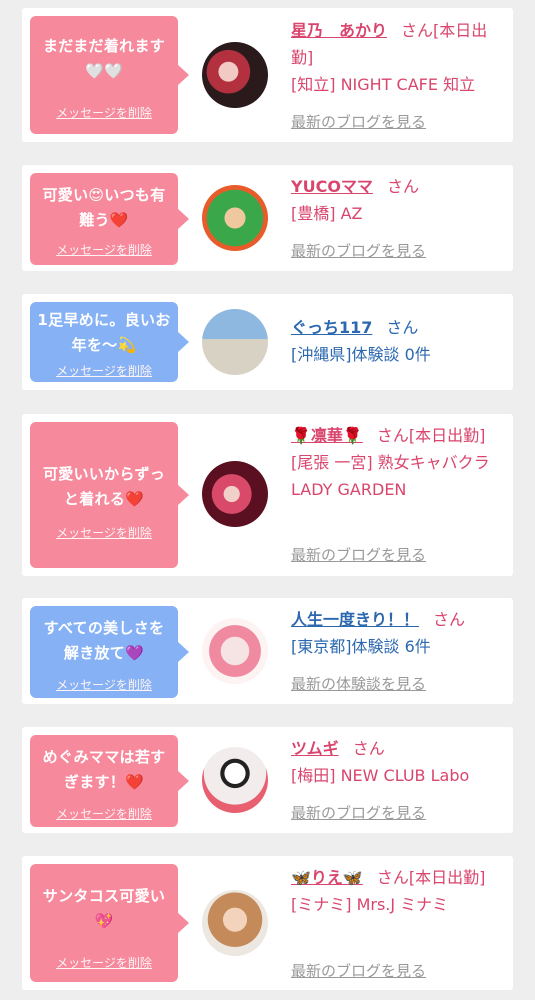  I want to click on user-name-link: 🦋りえ🦋, so click(327, 877).